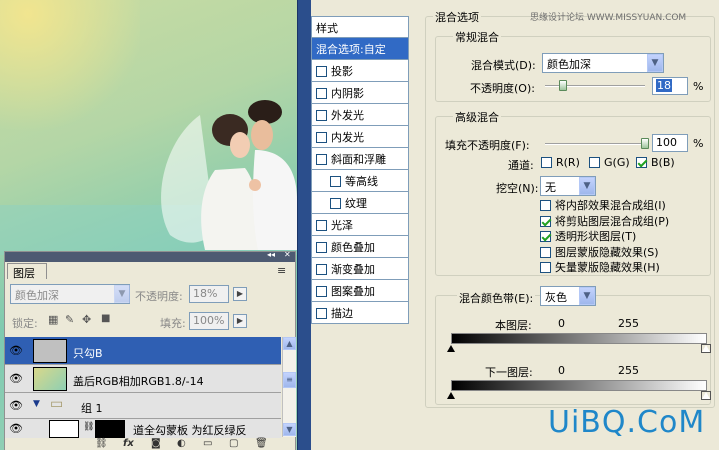 This screenshot has width=719, height=450. What do you see at coordinates (353, 291) in the screenshot?
I see `style-item-label: 图案叠加` at bounding box center [353, 291].